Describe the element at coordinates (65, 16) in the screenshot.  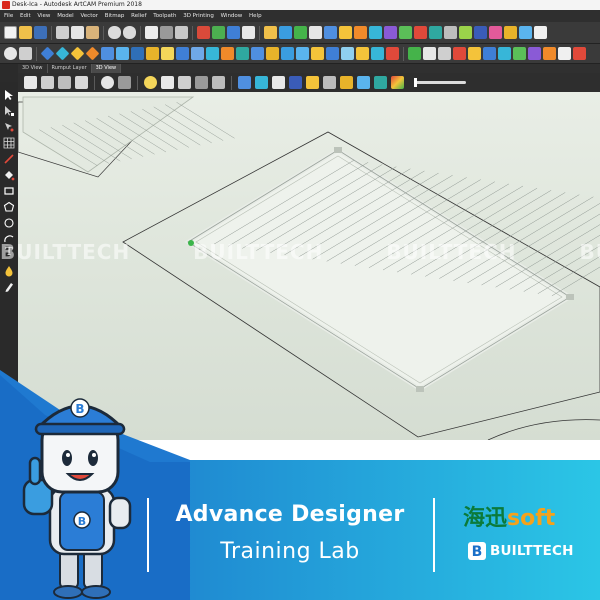
I see `menu-model: Model` at that location.